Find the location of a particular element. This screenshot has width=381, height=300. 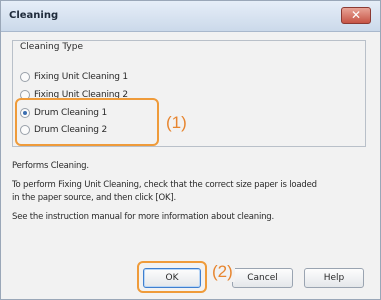

close-icon: ✕ is located at coordinates (356, 15).